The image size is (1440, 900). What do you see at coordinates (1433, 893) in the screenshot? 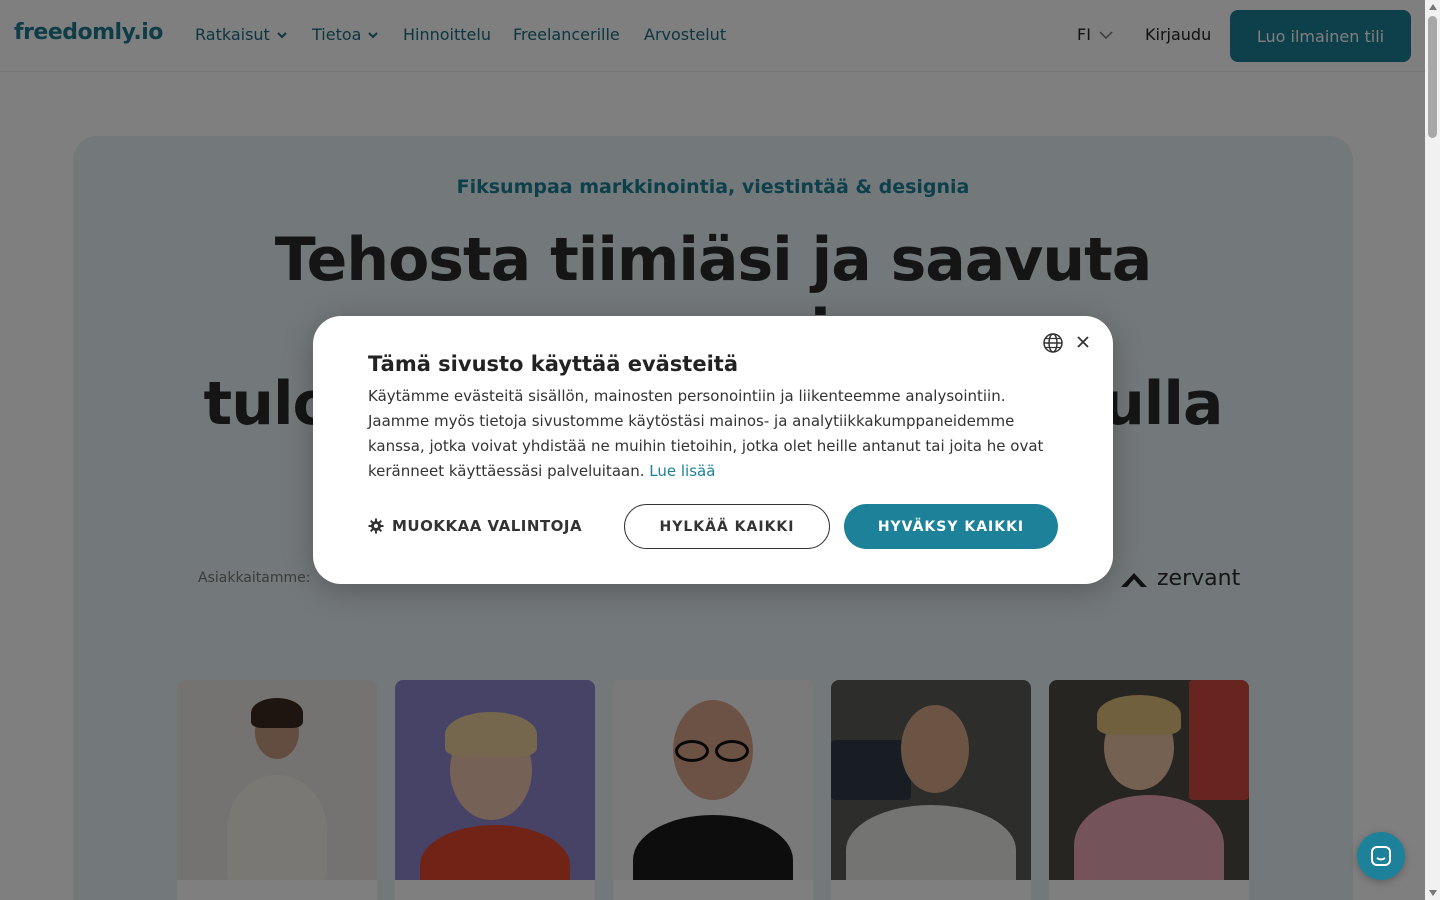
I see `scroll-down-arrow-icon` at bounding box center [1433, 893].